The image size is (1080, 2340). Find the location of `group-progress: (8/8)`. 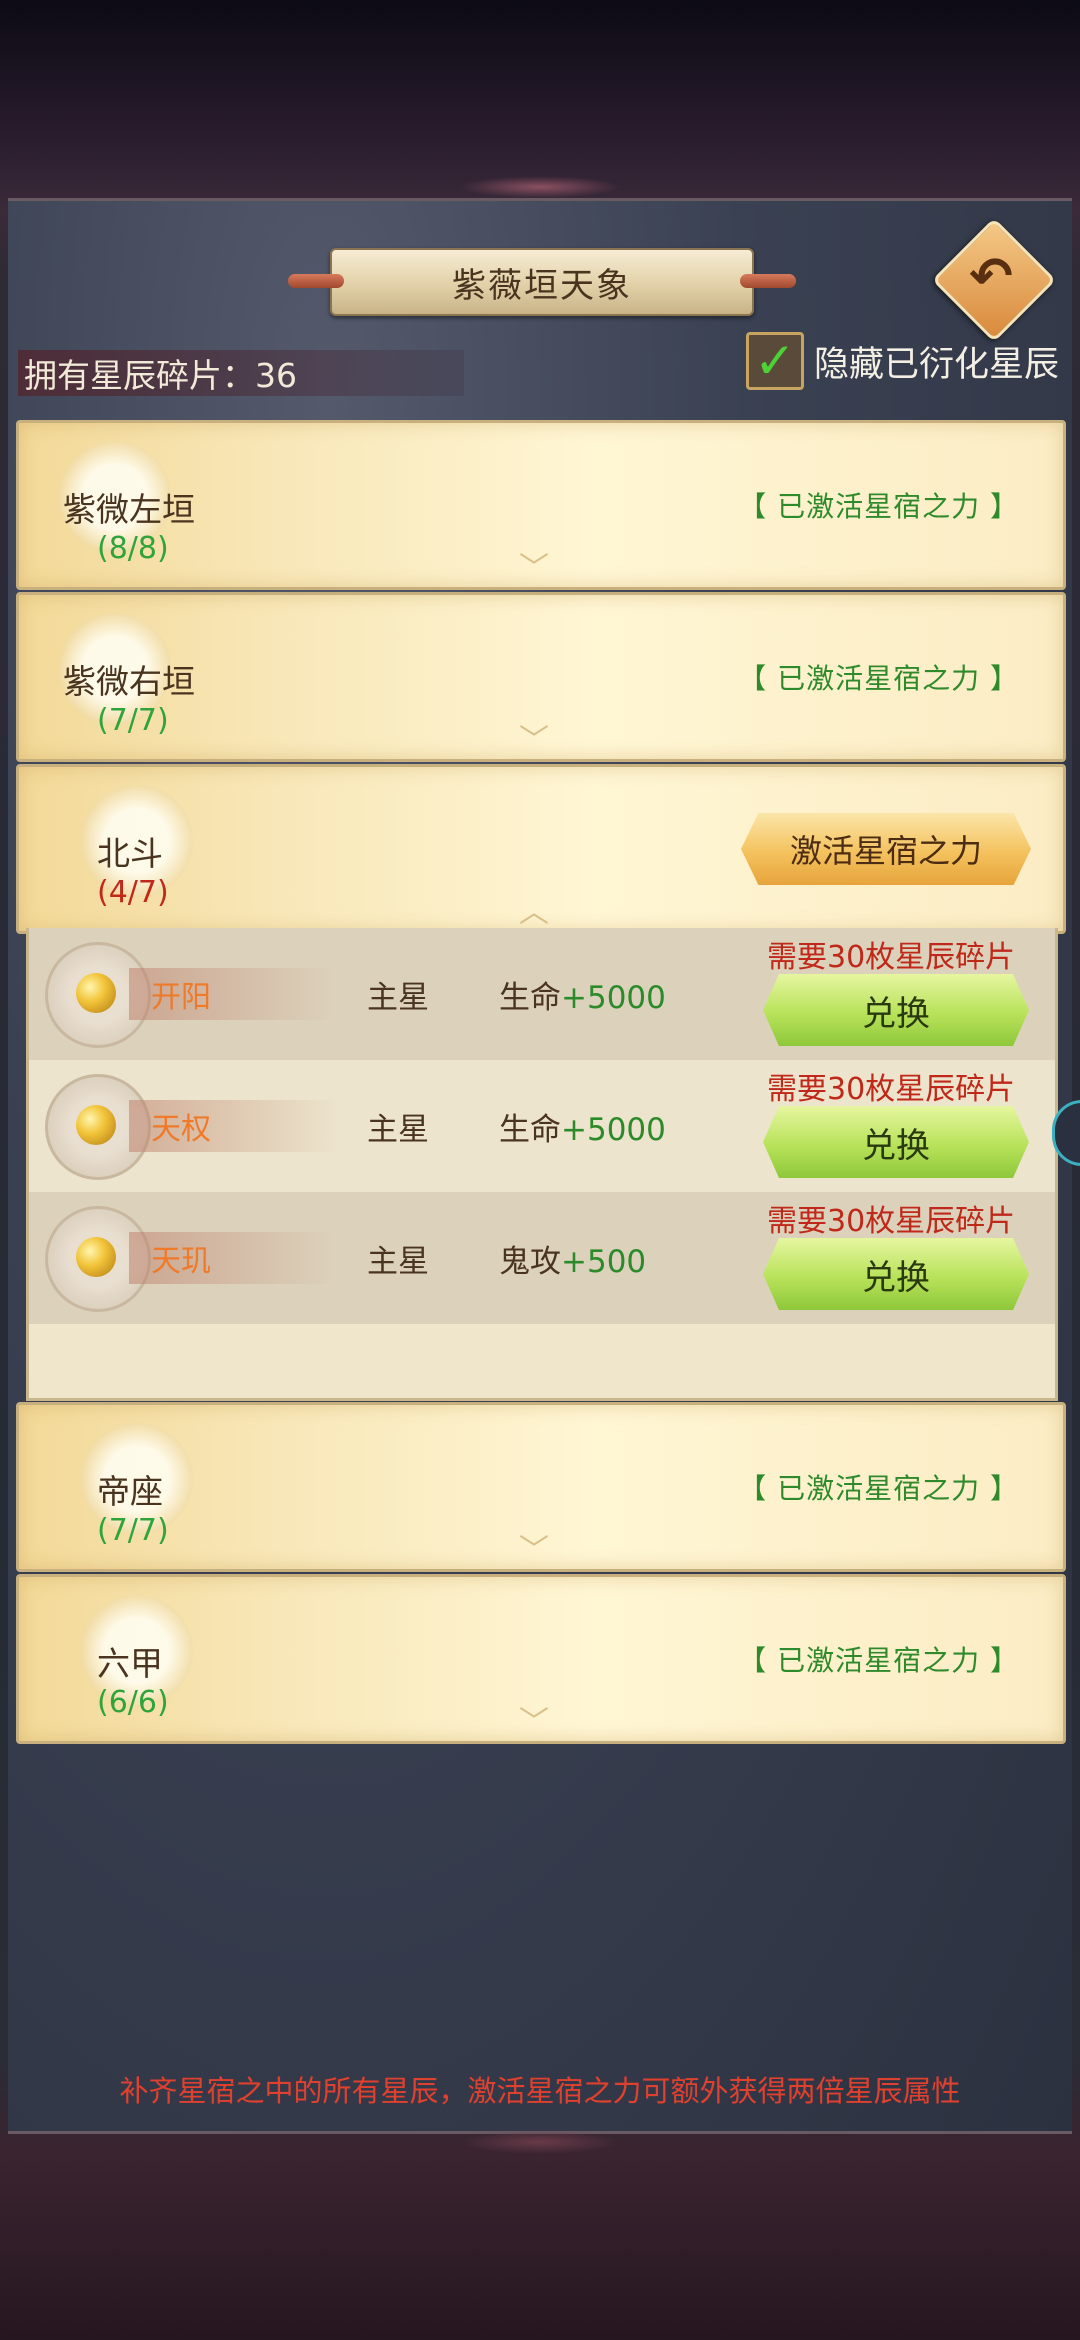

group-progress: (8/8) is located at coordinates (133, 548).